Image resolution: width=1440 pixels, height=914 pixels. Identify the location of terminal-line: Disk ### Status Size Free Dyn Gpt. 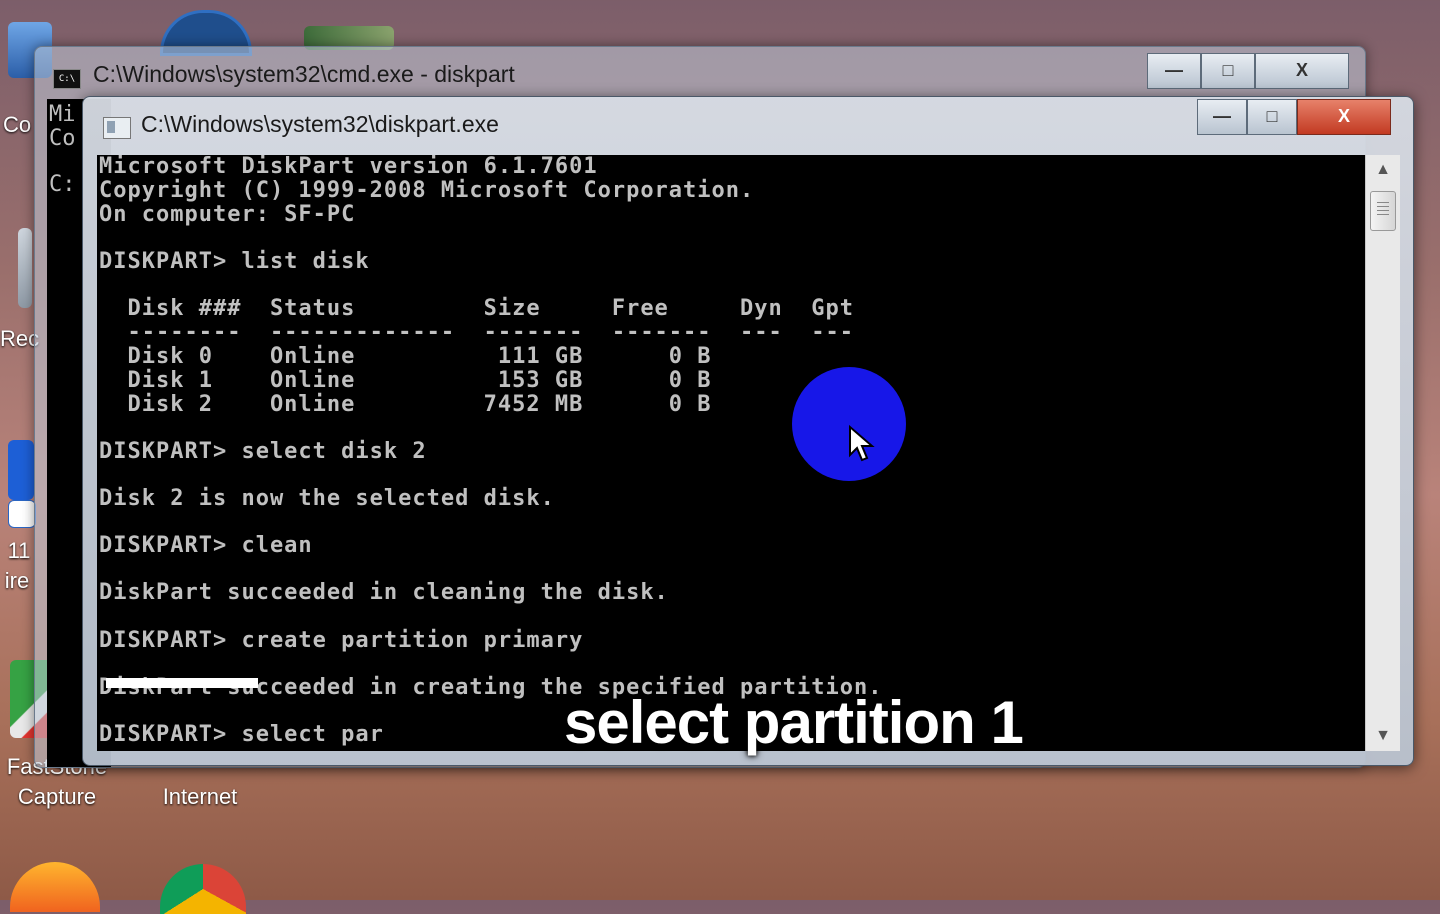
(476, 308).